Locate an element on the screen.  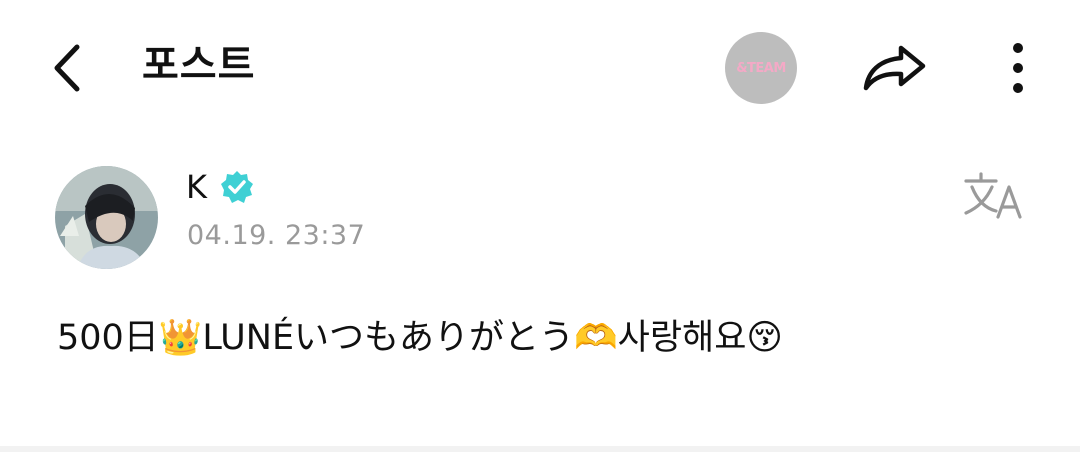
author-row: K is located at coordinates (220, 187).